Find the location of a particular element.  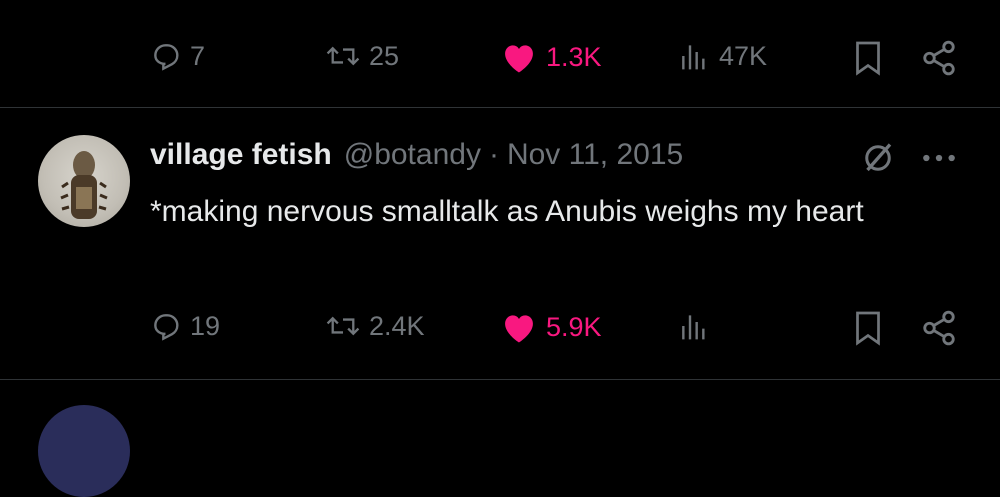

like-action: 5.9K is located at coordinates (551, 327).